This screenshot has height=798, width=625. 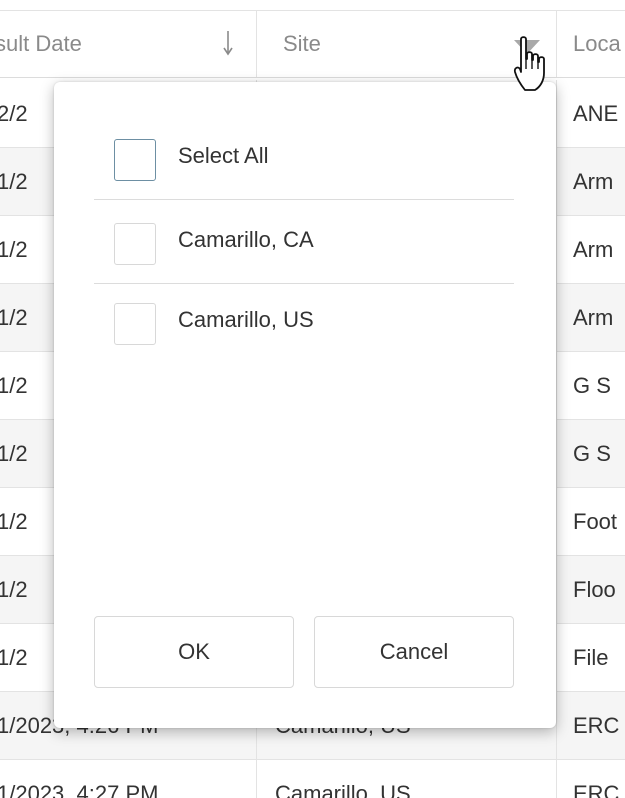 What do you see at coordinates (194, 652) in the screenshot?
I see `ok-button: OK` at bounding box center [194, 652].